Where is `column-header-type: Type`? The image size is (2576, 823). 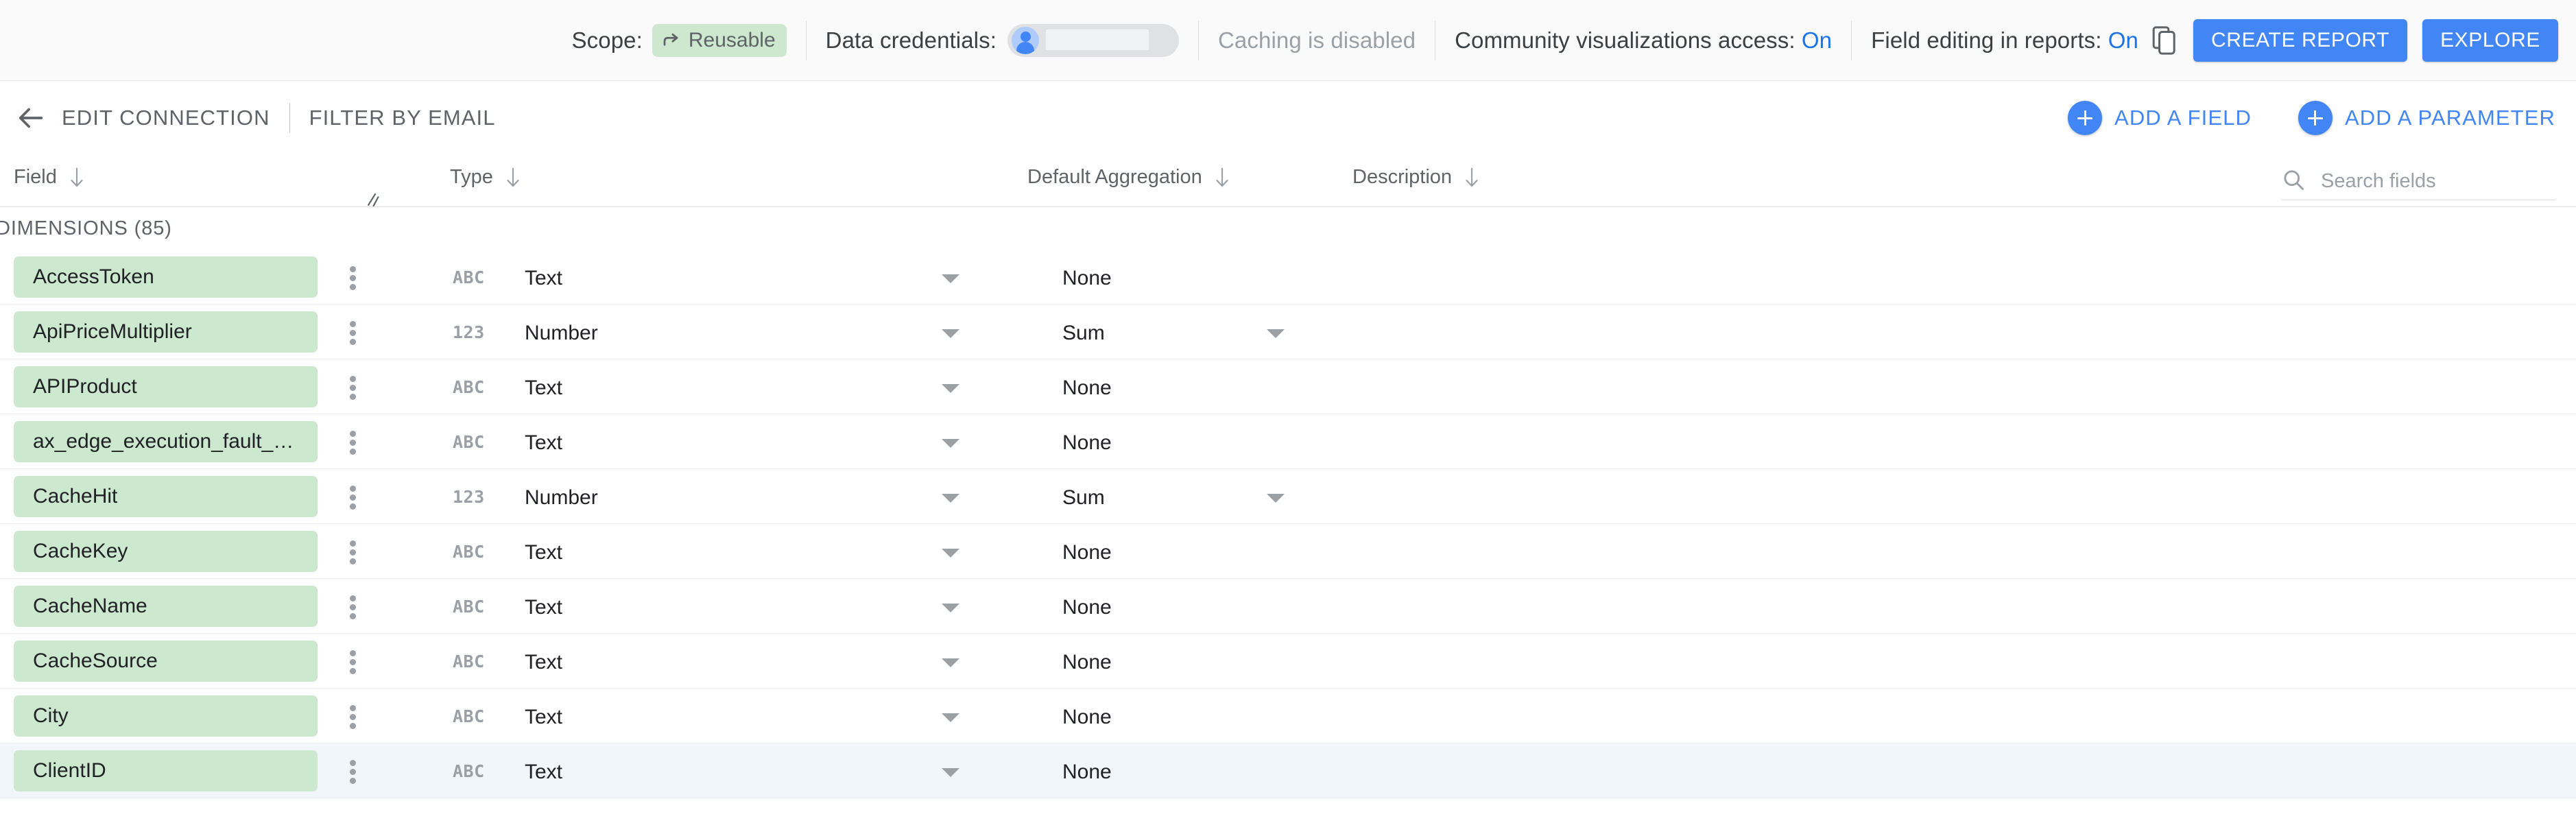 column-header-type: Type is located at coordinates (486, 177).